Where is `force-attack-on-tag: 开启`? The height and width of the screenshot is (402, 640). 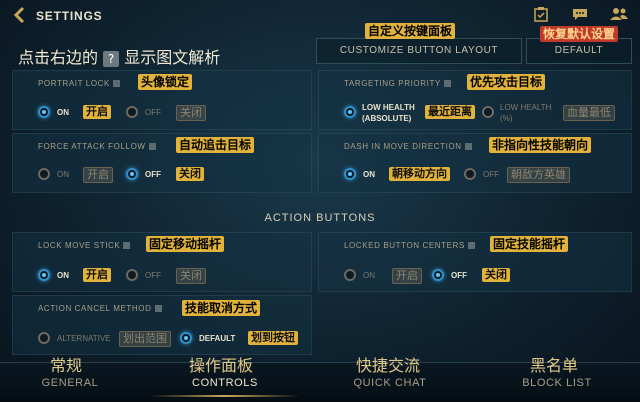 force-attack-on-tag: 开启 is located at coordinates (98, 175).